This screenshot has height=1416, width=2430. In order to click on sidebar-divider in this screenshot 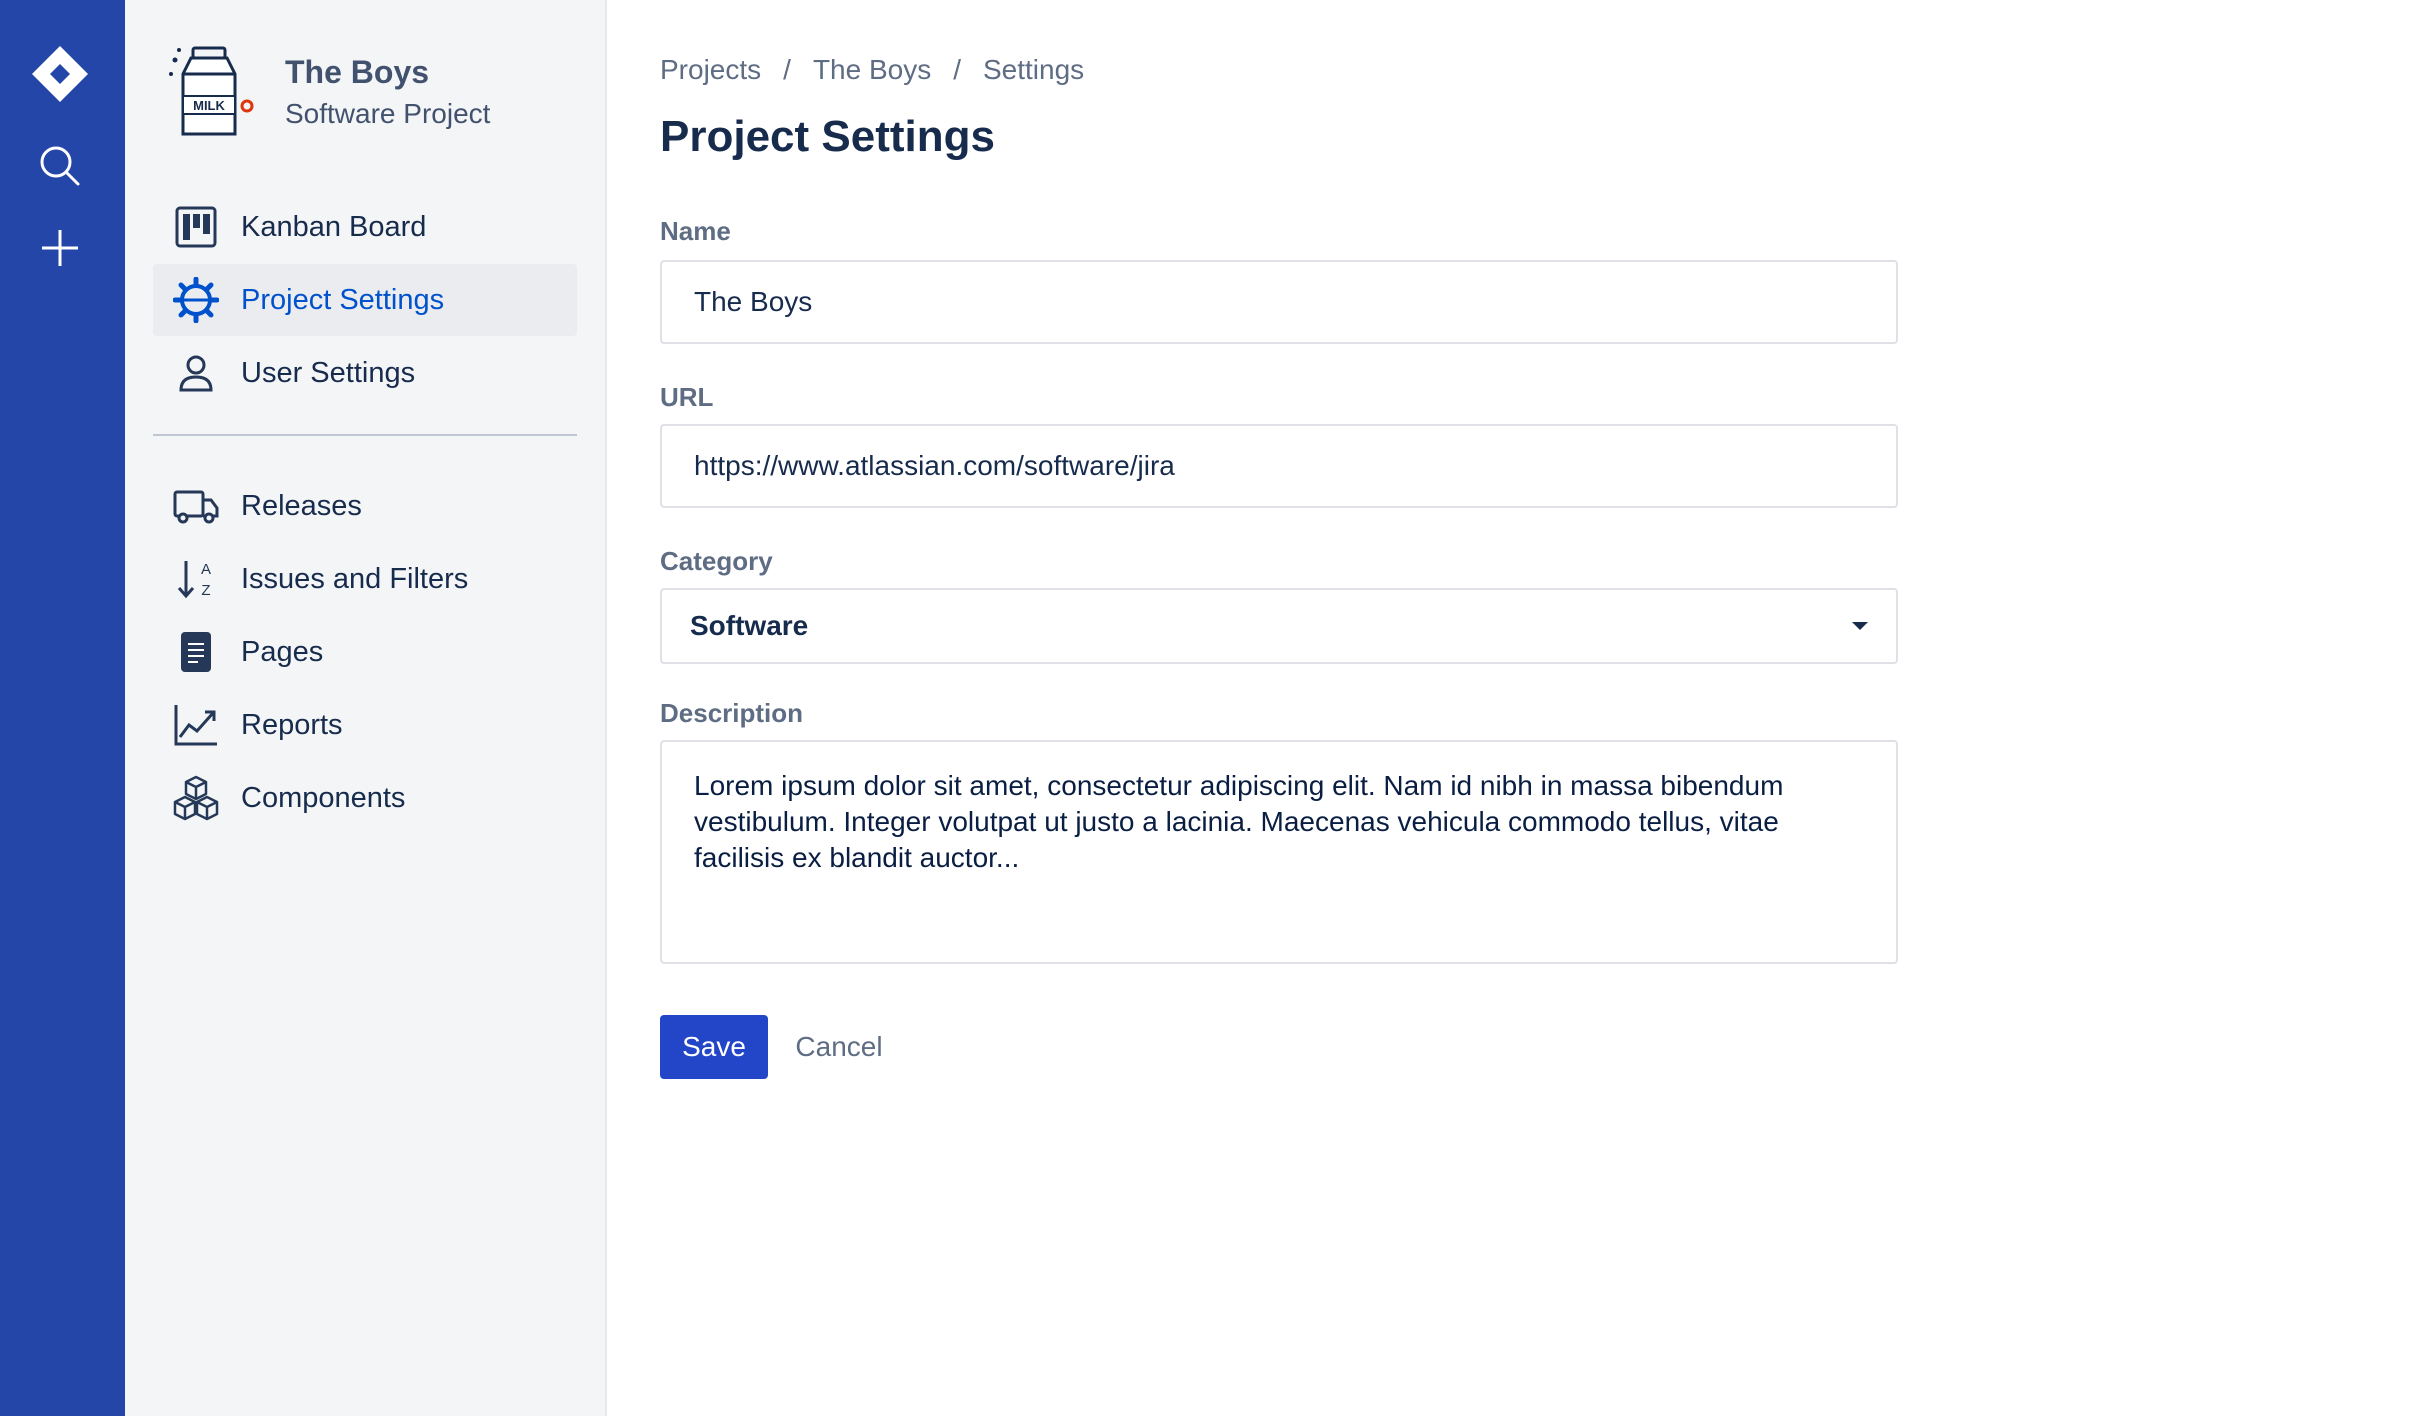, I will do `click(365, 435)`.